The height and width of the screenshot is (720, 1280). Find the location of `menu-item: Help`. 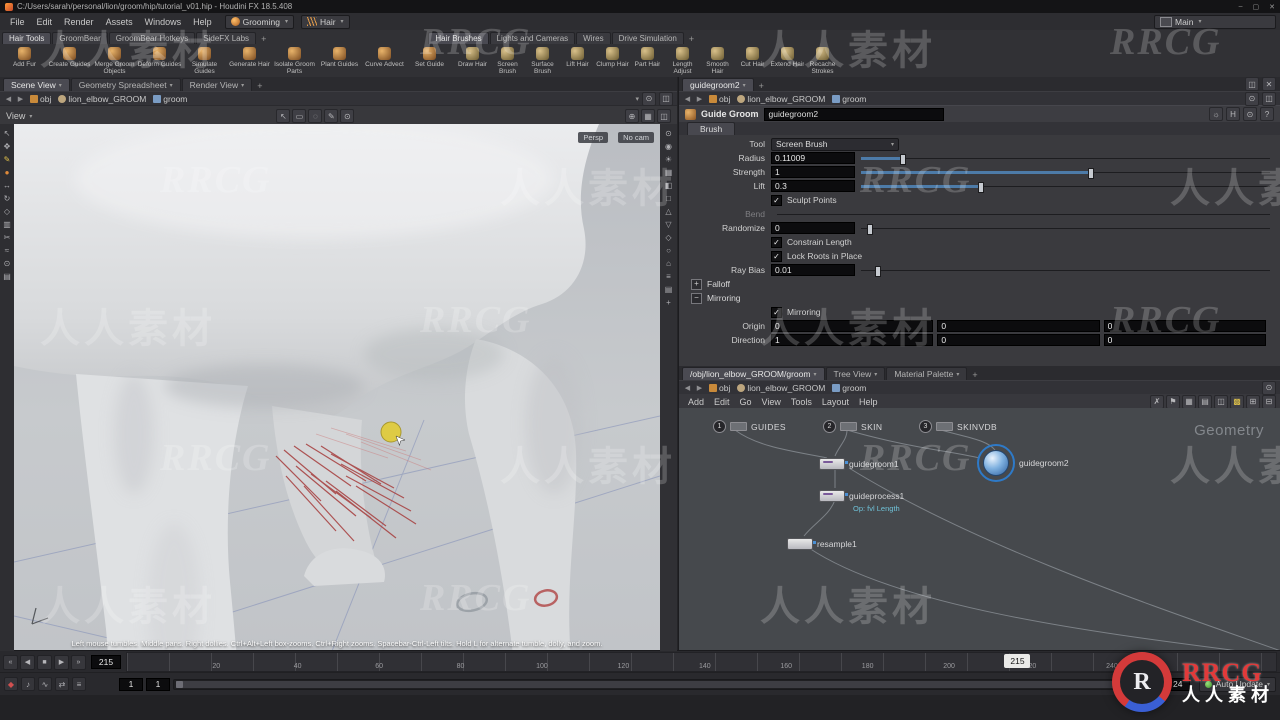

menu-item: Help is located at coordinates (202, 22).